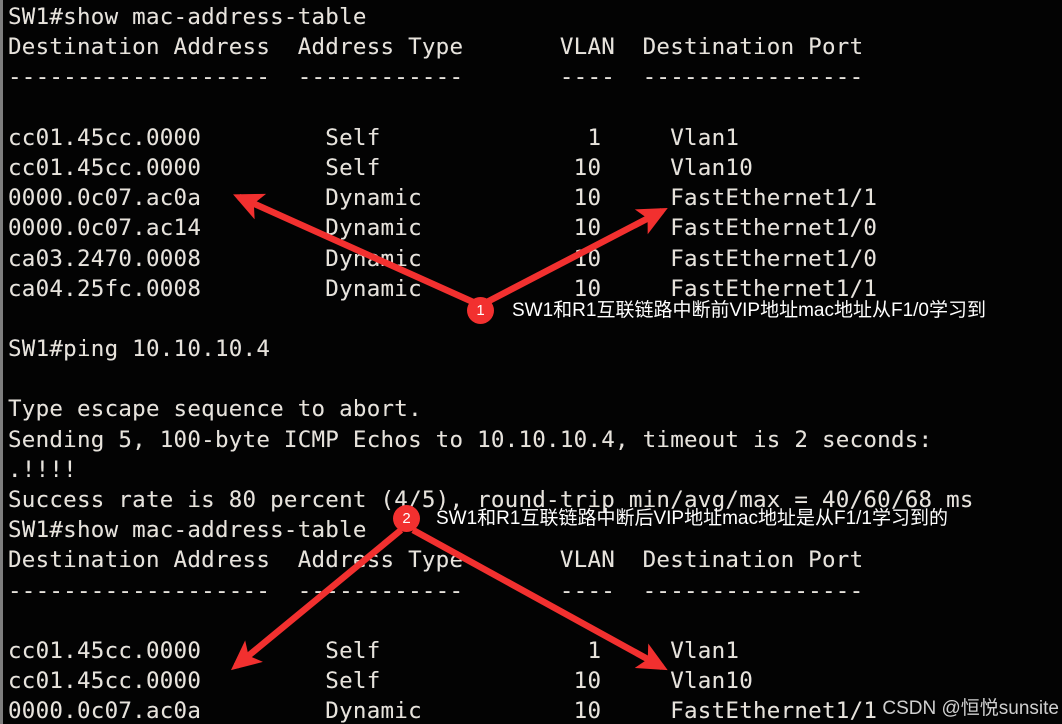  What do you see at coordinates (42, 469) in the screenshot?
I see `terminal-line: .!!!!` at bounding box center [42, 469].